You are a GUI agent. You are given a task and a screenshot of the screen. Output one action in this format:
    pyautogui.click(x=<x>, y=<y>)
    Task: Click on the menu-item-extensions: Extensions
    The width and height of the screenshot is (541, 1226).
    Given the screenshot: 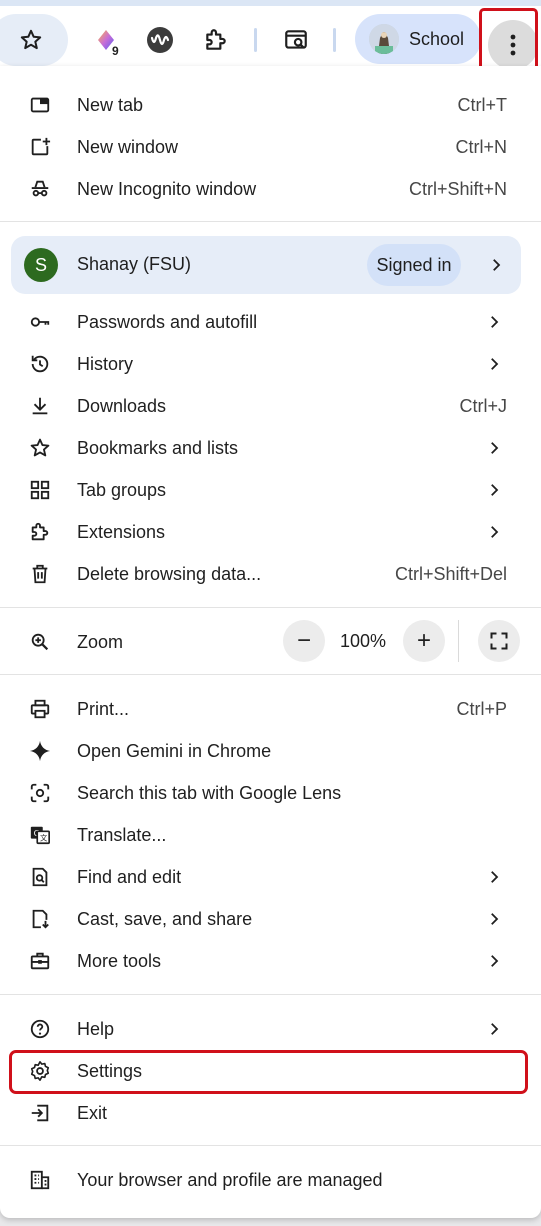 What is the action you would take?
    pyautogui.click(x=270, y=532)
    